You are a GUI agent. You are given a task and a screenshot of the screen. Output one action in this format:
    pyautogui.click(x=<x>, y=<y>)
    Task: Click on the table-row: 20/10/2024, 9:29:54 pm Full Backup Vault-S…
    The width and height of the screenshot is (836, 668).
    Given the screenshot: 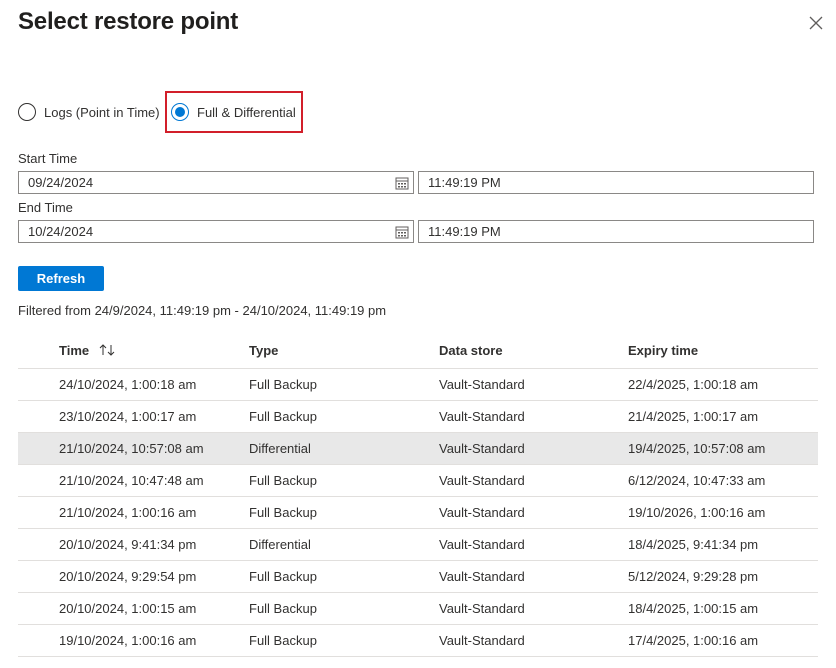 What is the action you would take?
    pyautogui.click(x=418, y=577)
    